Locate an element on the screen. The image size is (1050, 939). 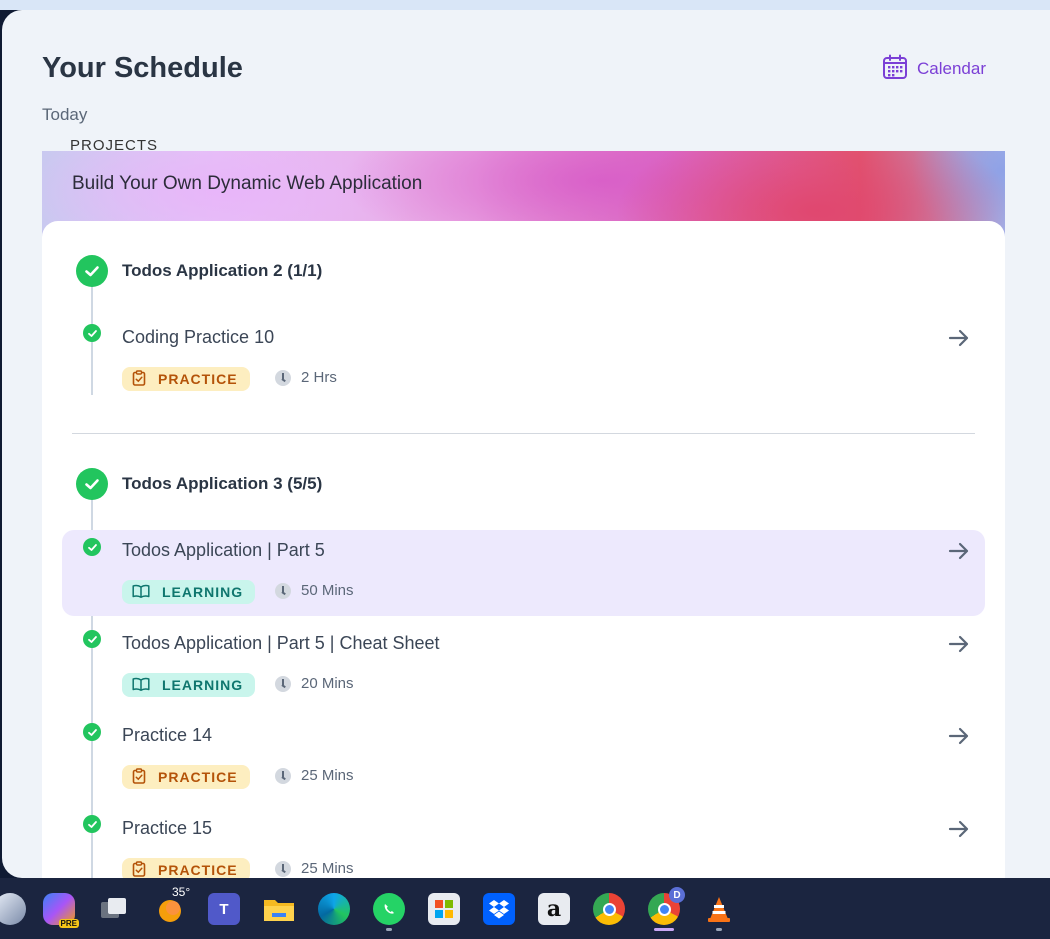
banner-title: Build Your Own Dynamic Web Application is located at coordinates (247, 183).